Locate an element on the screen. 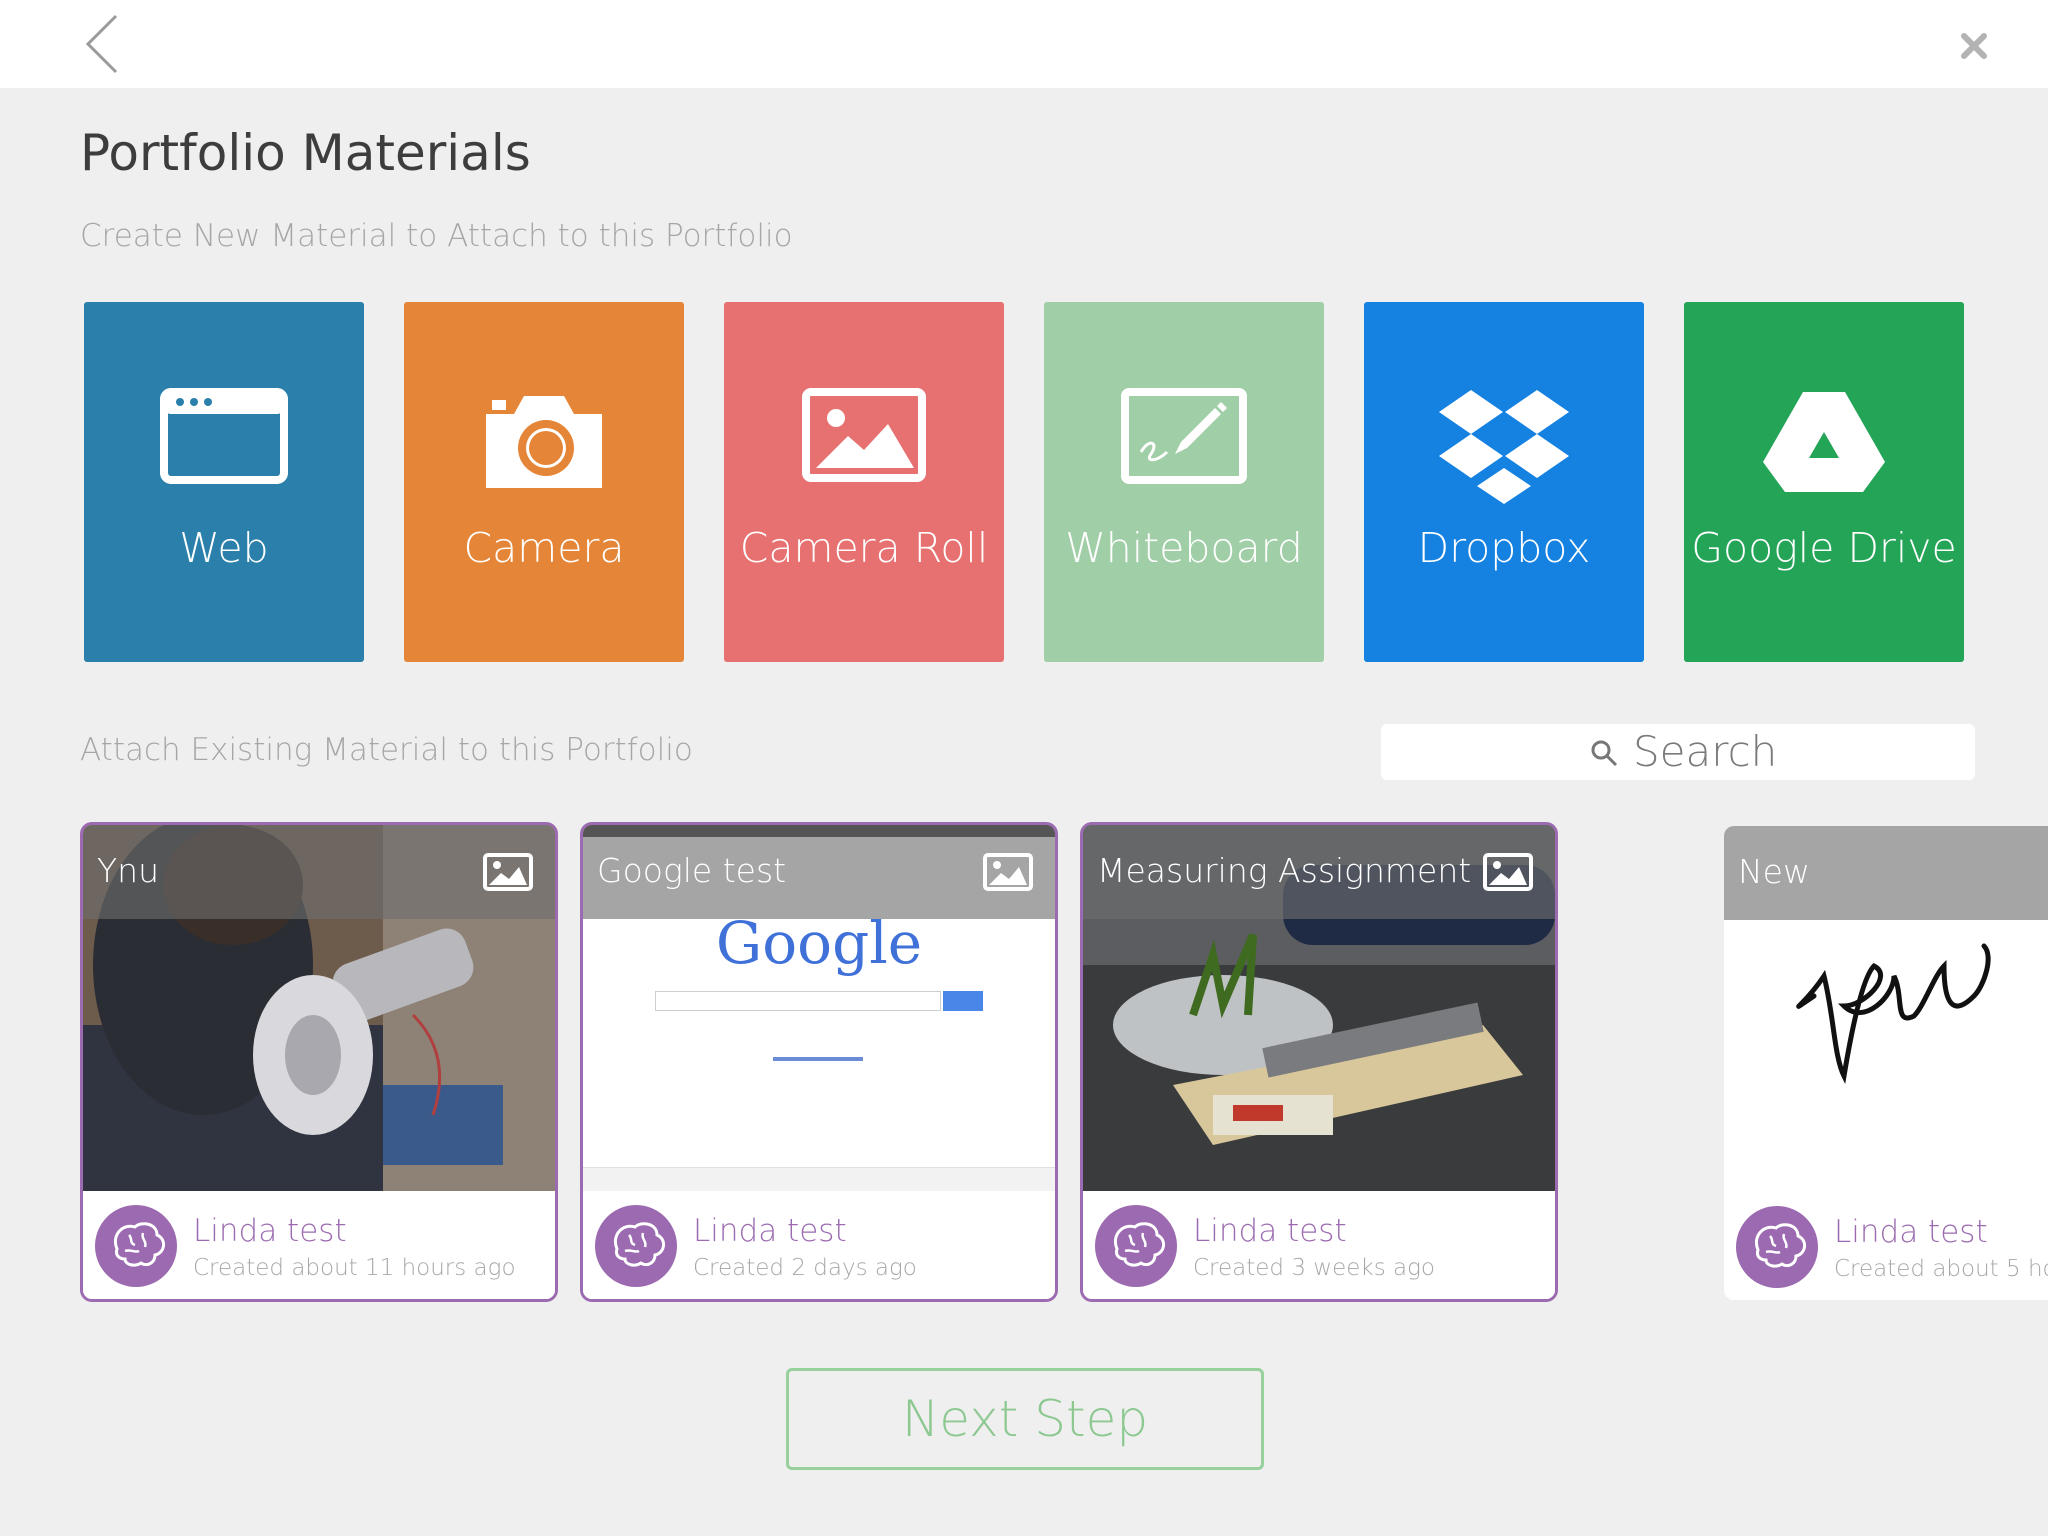 Image resolution: width=2048 pixels, height=1536 pixels. image-icon is located at coordinates (864, 443).